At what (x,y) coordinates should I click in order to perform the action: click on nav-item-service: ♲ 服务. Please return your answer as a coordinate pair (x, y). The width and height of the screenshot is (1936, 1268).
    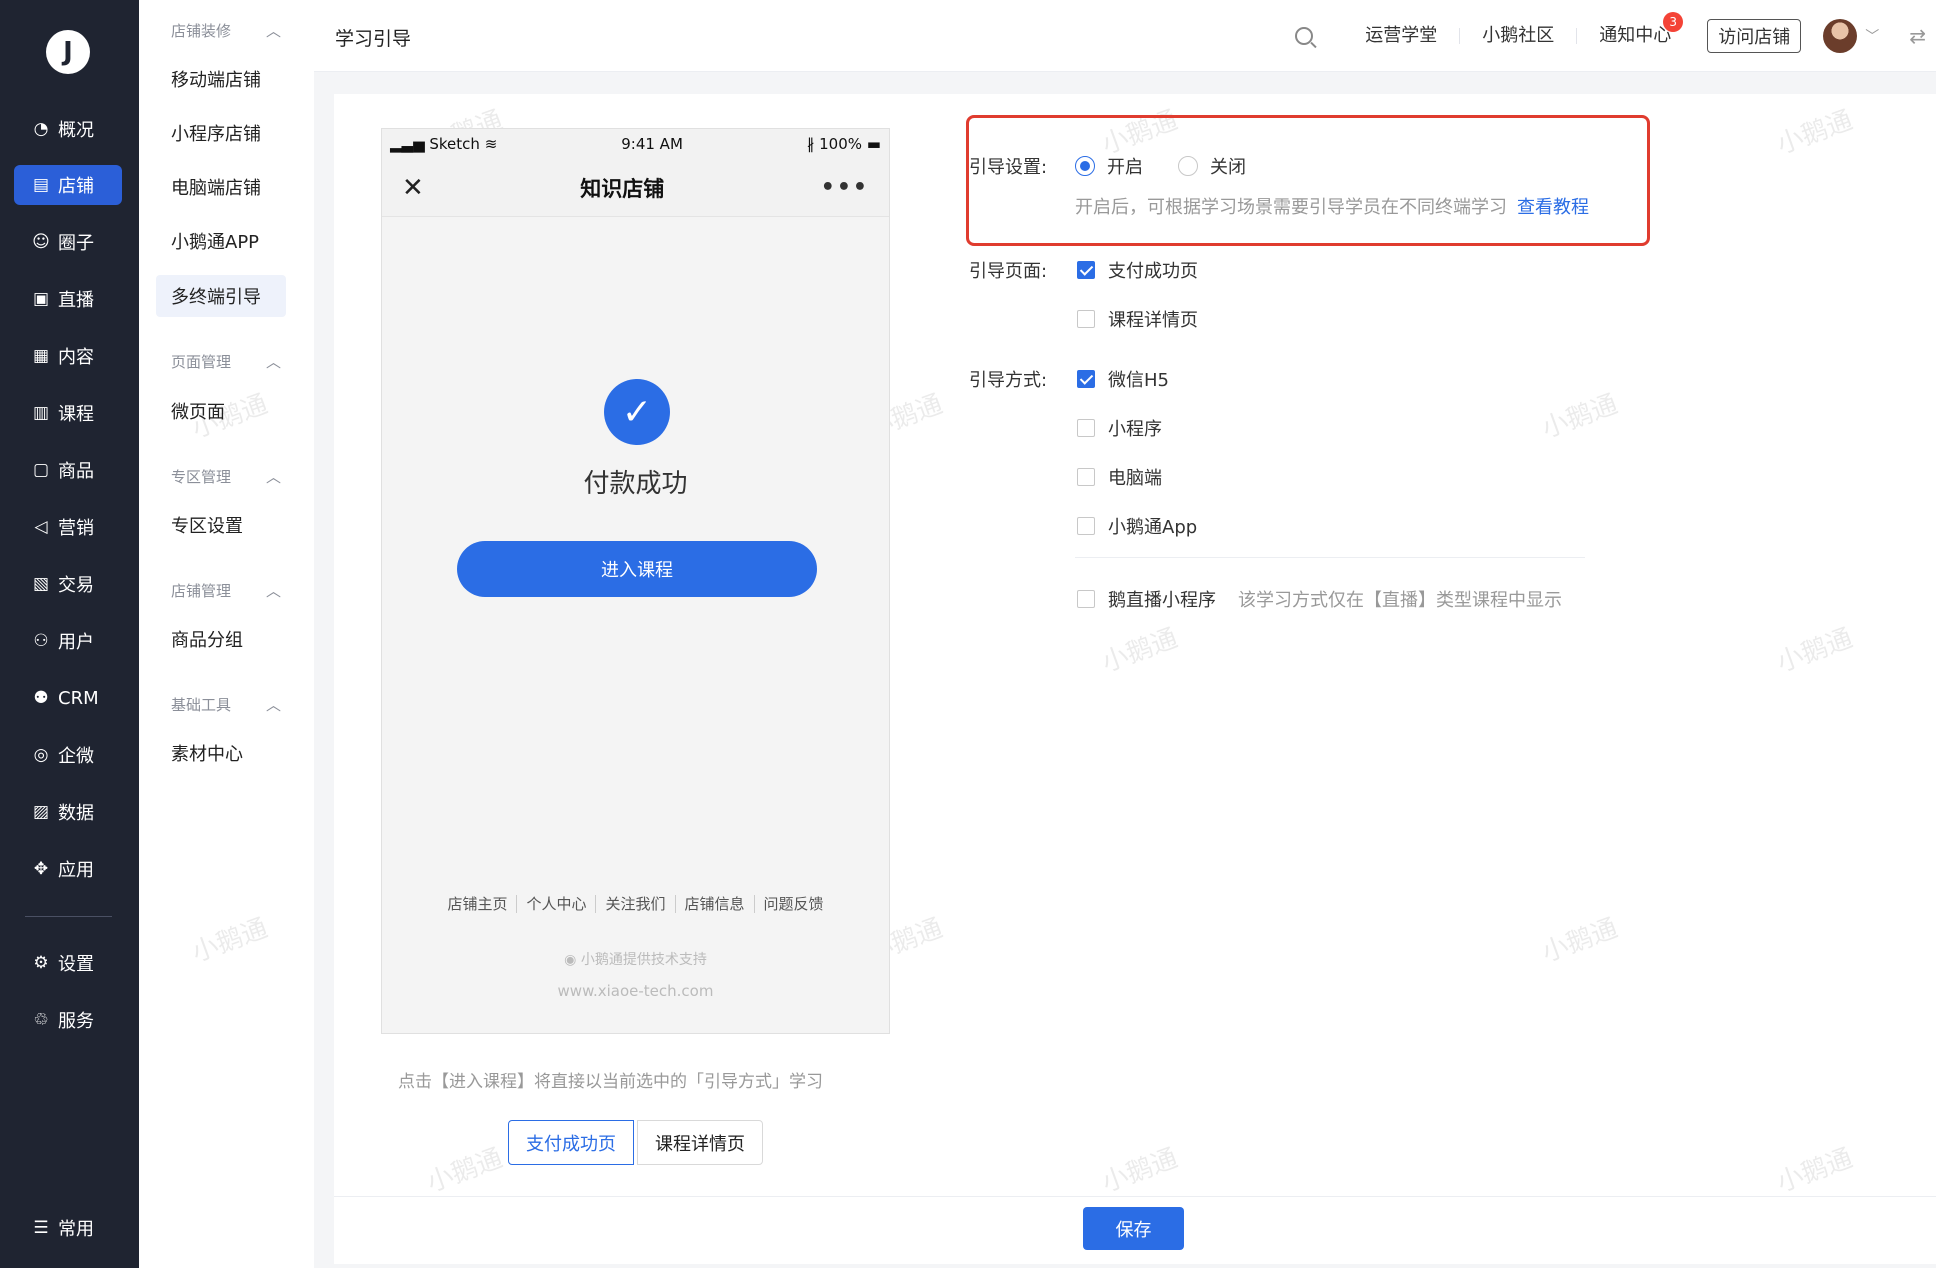
    Looking at the image, I should click on (68, 1020).